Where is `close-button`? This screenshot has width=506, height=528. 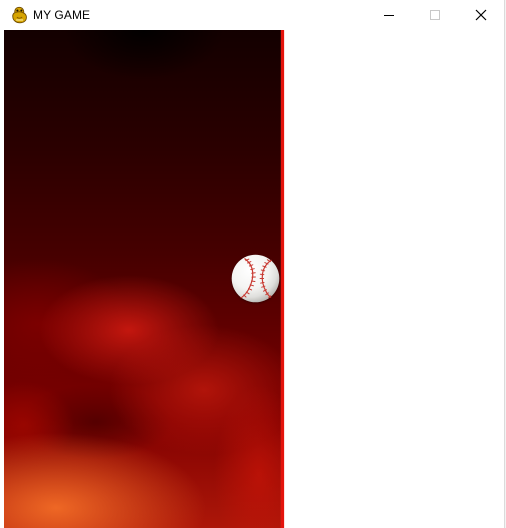
close-button is located at coordinates (481, 15).